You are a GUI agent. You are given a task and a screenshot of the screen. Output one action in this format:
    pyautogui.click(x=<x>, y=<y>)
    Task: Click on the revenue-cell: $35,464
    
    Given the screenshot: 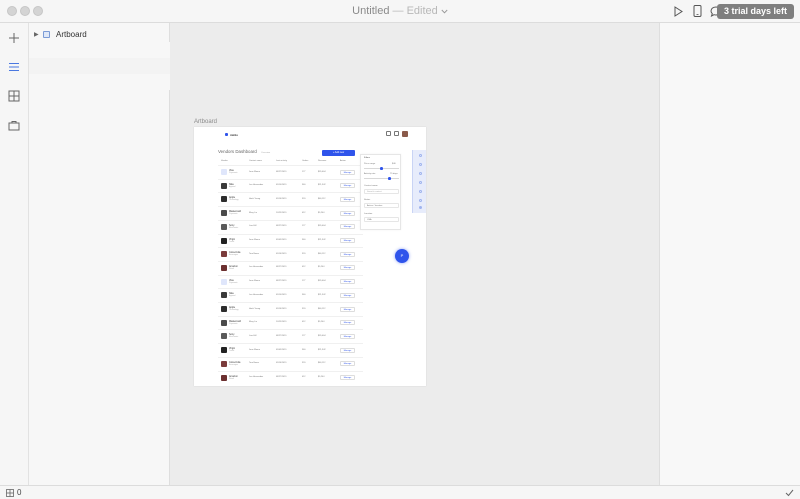 What is the action you would take?
    pyautogui.click(x=322, y=226)
    